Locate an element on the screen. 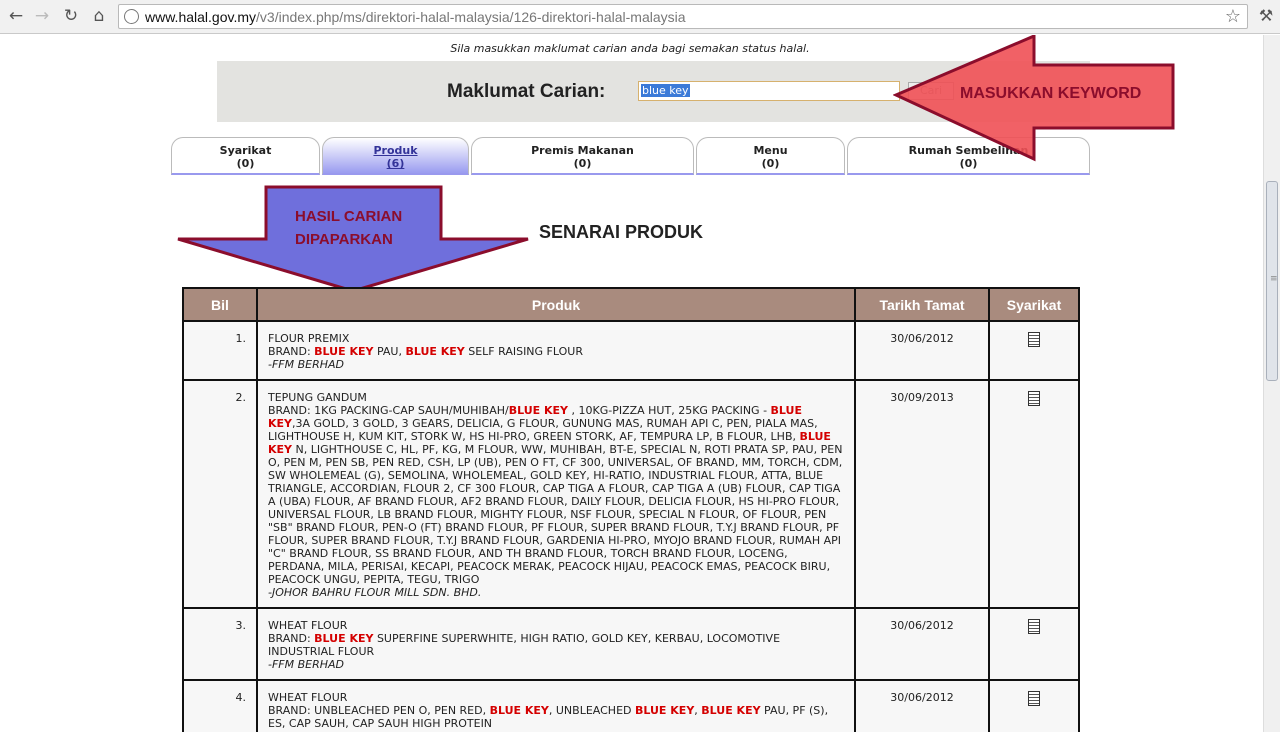 Image resolution: width=1280 pixels, height=732 pixels. product-name: FLOUR PREMIX is located at coordinates (309, 338).